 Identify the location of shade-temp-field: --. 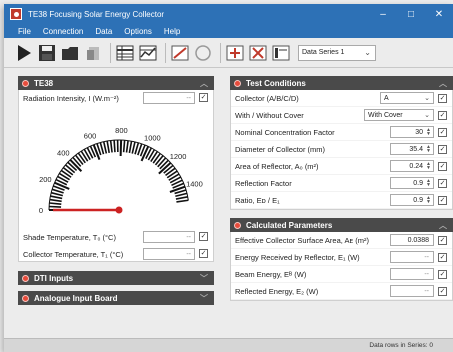
(169, 237).